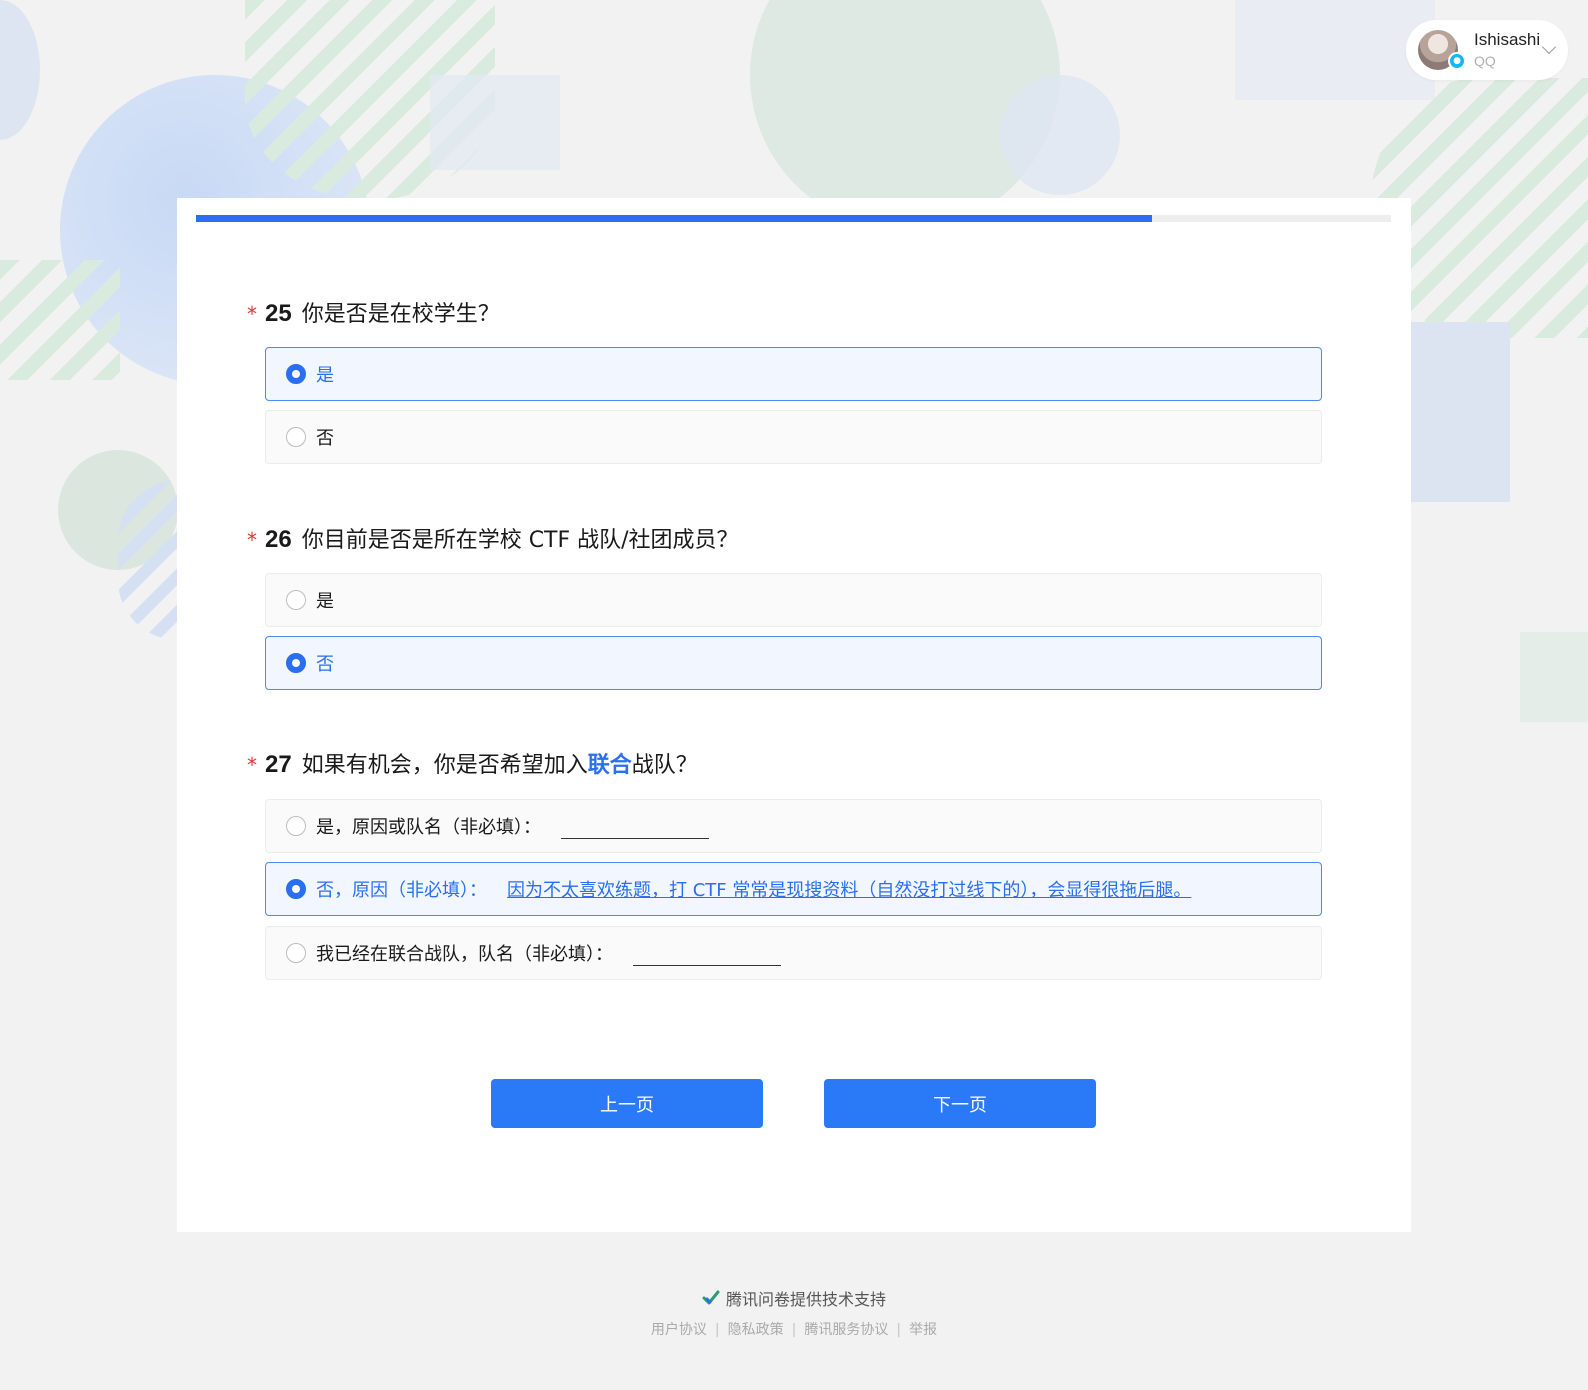 The image size is (1588, 1390). Describe the element at coordinates (787, 540) in the screenshot. I see `question-title: * 26 你目前是否是所在学校 CTF 战队/社团成员？` at that location.